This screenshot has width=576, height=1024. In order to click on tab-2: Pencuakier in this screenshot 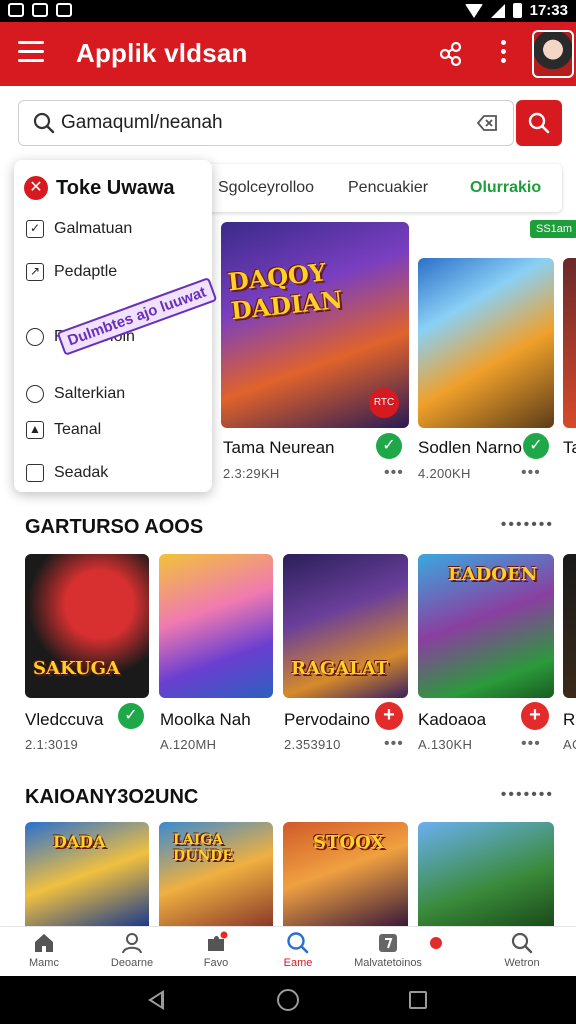, I will do `click(388, 188)`.